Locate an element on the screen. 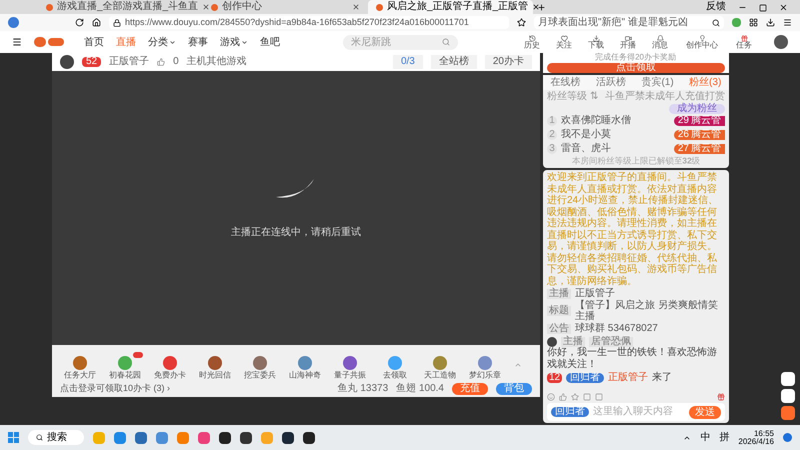 The height and width of the screenshot is (450, 800). search-hint: 月球表面出现"新疤" 谁是罪魁元凶 is located at coordinates (613, 23).